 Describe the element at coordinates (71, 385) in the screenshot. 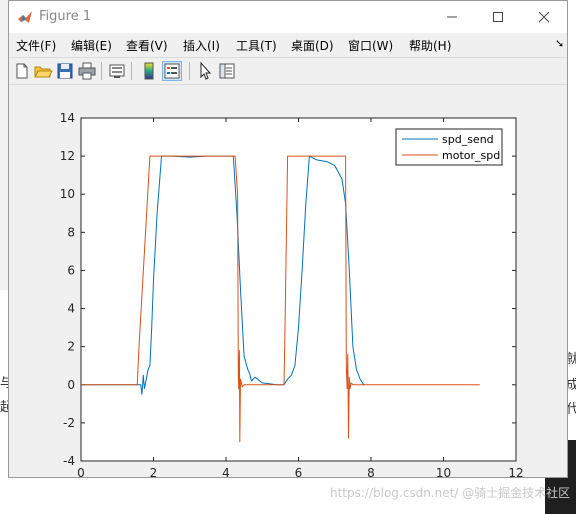

I see `y-tick-label: 0` at that location.